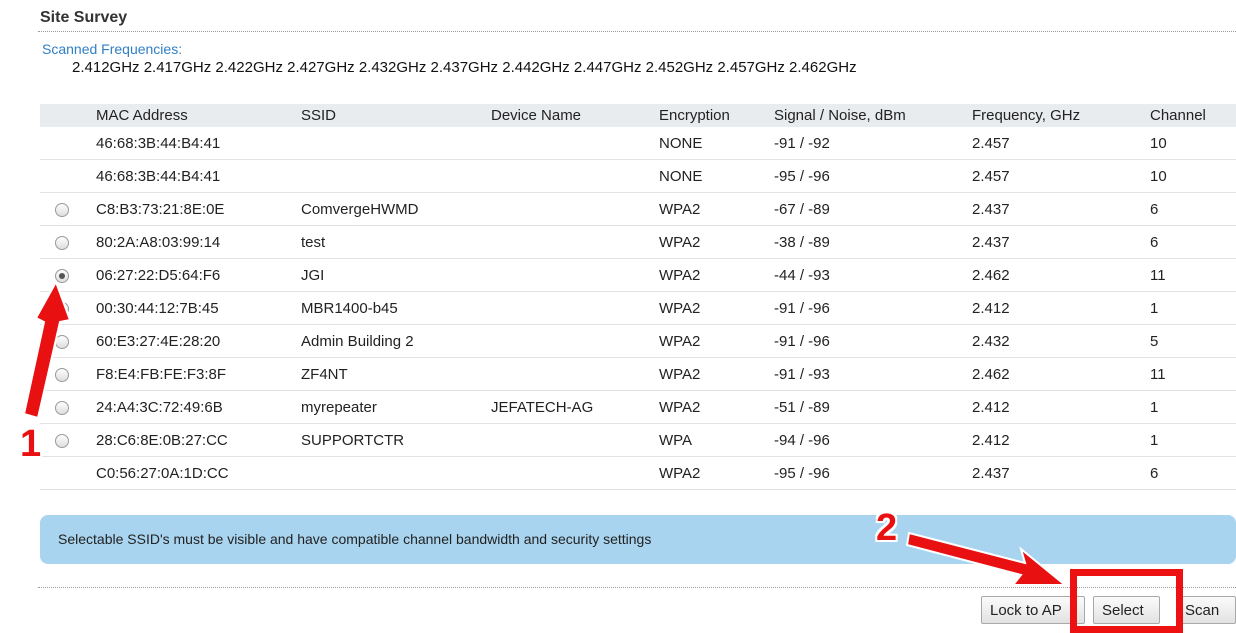 This screenshot has height=633, width=1236. Describe the element at coordinates (192, 407) in the screenshot. I see `mac-address-cell: 24:A4:3C:72:49:6B` at that location.